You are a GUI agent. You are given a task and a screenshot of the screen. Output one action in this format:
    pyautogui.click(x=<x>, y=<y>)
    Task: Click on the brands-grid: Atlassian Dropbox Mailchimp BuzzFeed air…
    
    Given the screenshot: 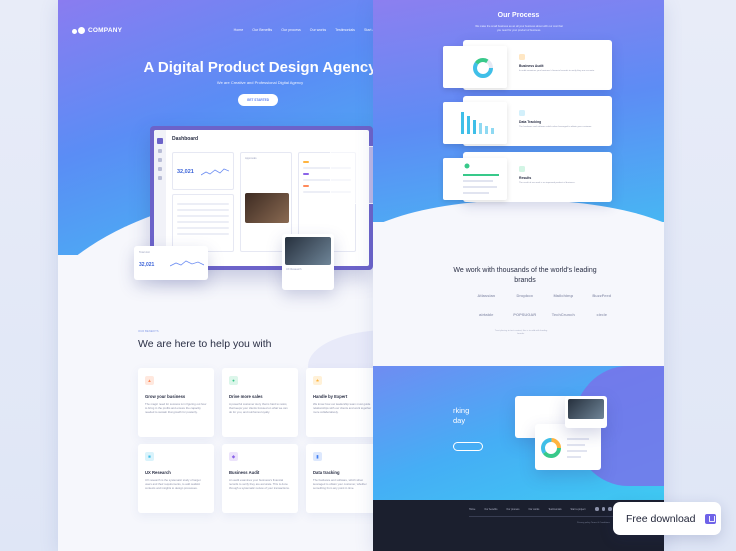 What is the action you would take?
    pyautogui.click(x=544, y=305)
    